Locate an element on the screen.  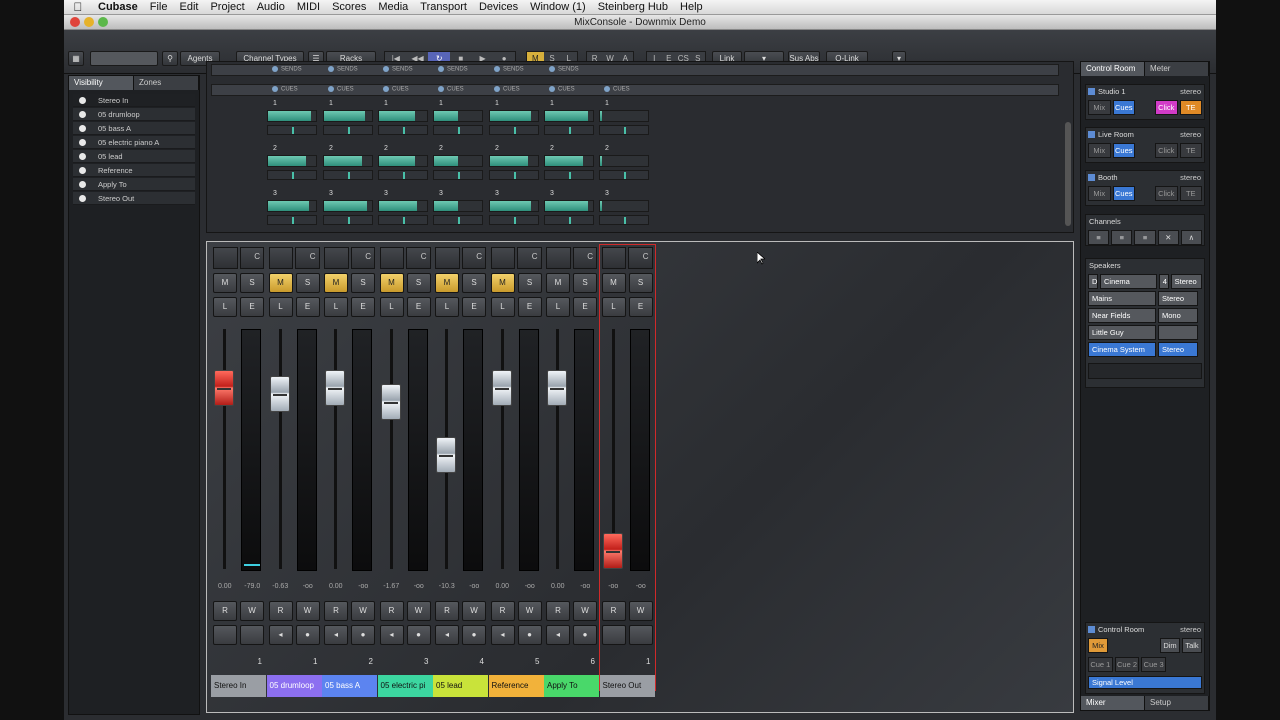
studio-mix-button: Mix is located at coordinates (1099, 107).